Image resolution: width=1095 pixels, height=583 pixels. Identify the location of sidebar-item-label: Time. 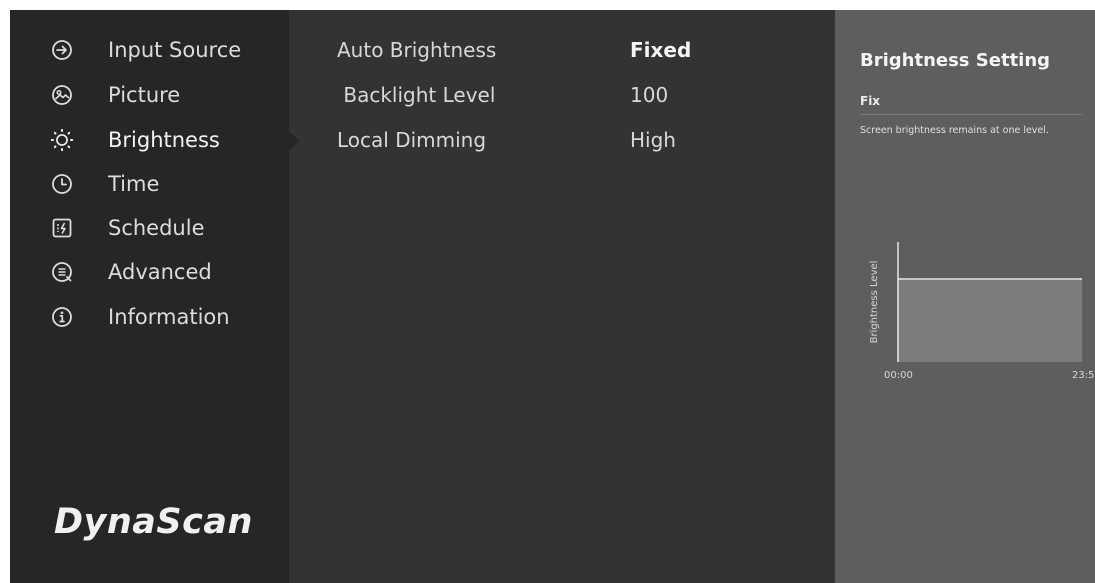
(134, 184).